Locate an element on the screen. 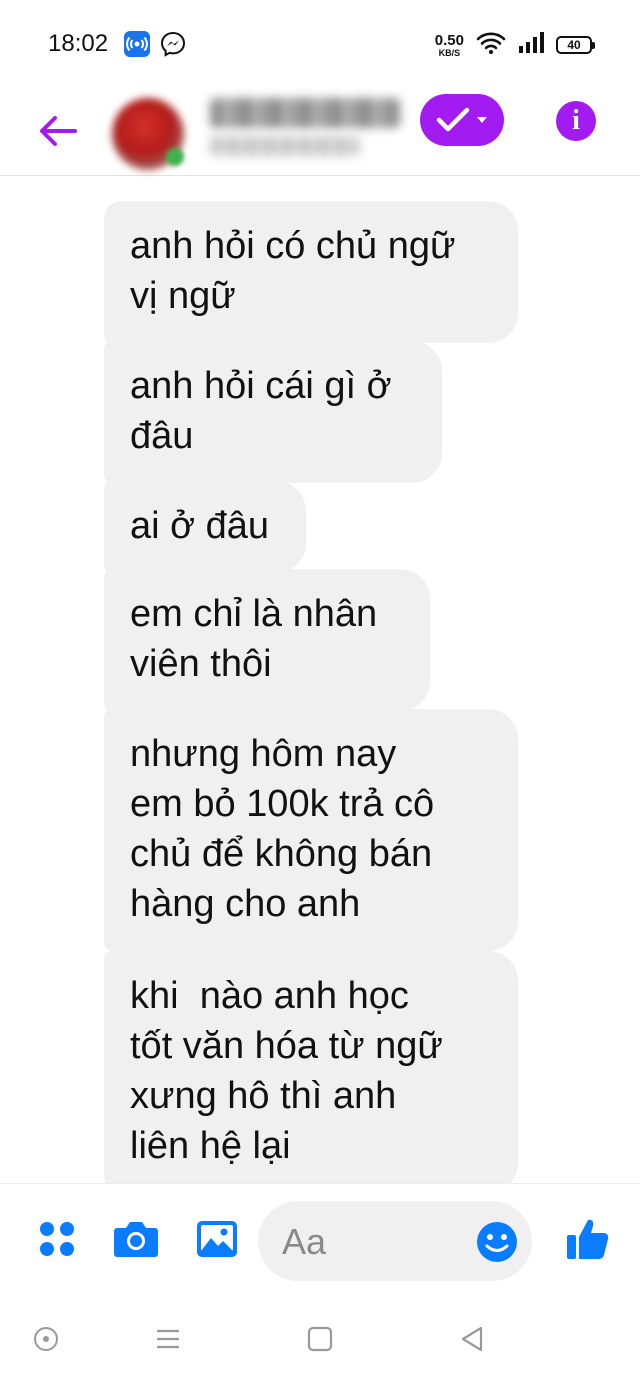 Image resolution: width=640 pixels, height=1386 pixels. contact-name is located at coordinates (305, 113).